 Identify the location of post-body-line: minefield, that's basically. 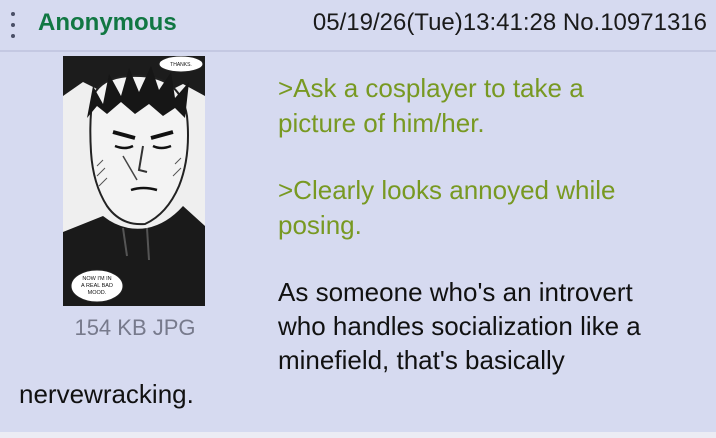
(421, 360).